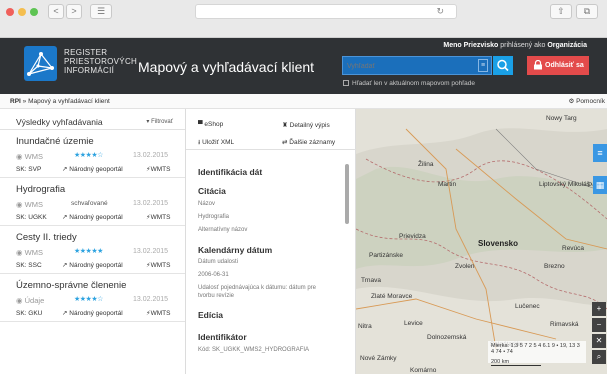 The width and height of the screenshot is (607, 374). What do you see at coordinates (447, 184) in the screenshot?
I see `map-place-label: Martin` at bounding box center [447, 184].